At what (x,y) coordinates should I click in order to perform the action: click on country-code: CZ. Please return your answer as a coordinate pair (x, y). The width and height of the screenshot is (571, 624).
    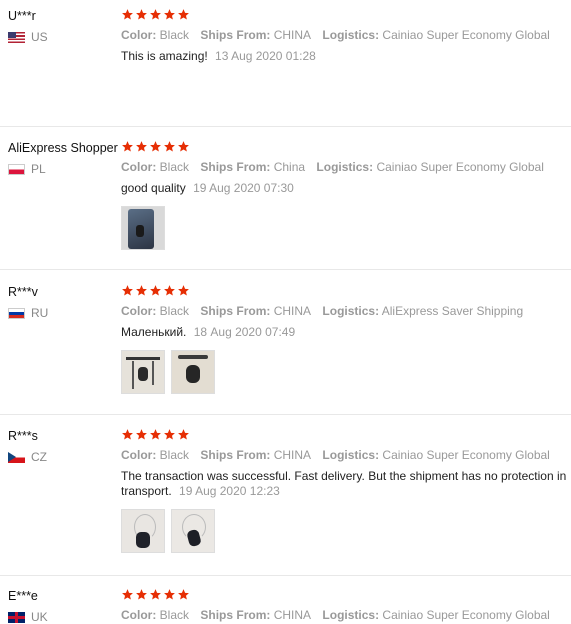
    Looking at the image, I should click on (39, 457).